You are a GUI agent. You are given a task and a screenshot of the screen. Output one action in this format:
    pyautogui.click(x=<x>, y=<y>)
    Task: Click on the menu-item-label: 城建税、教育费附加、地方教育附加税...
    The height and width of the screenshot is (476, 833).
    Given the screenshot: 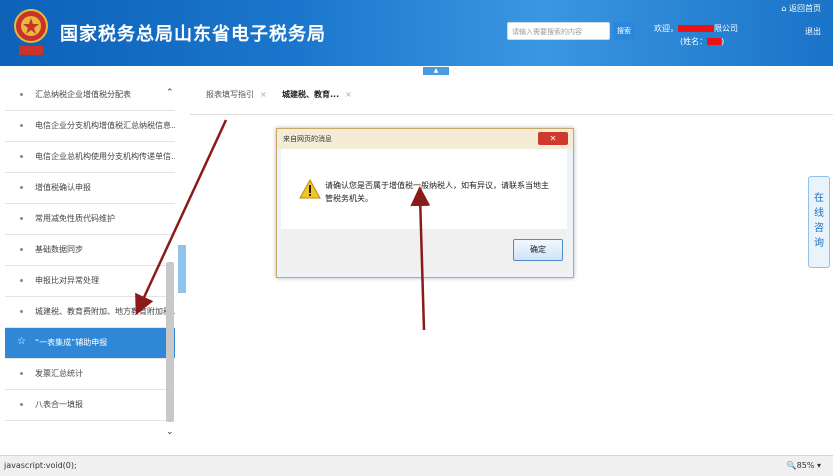 What is the action you would take?
    pyautogui.click(x=105, y=311)
    